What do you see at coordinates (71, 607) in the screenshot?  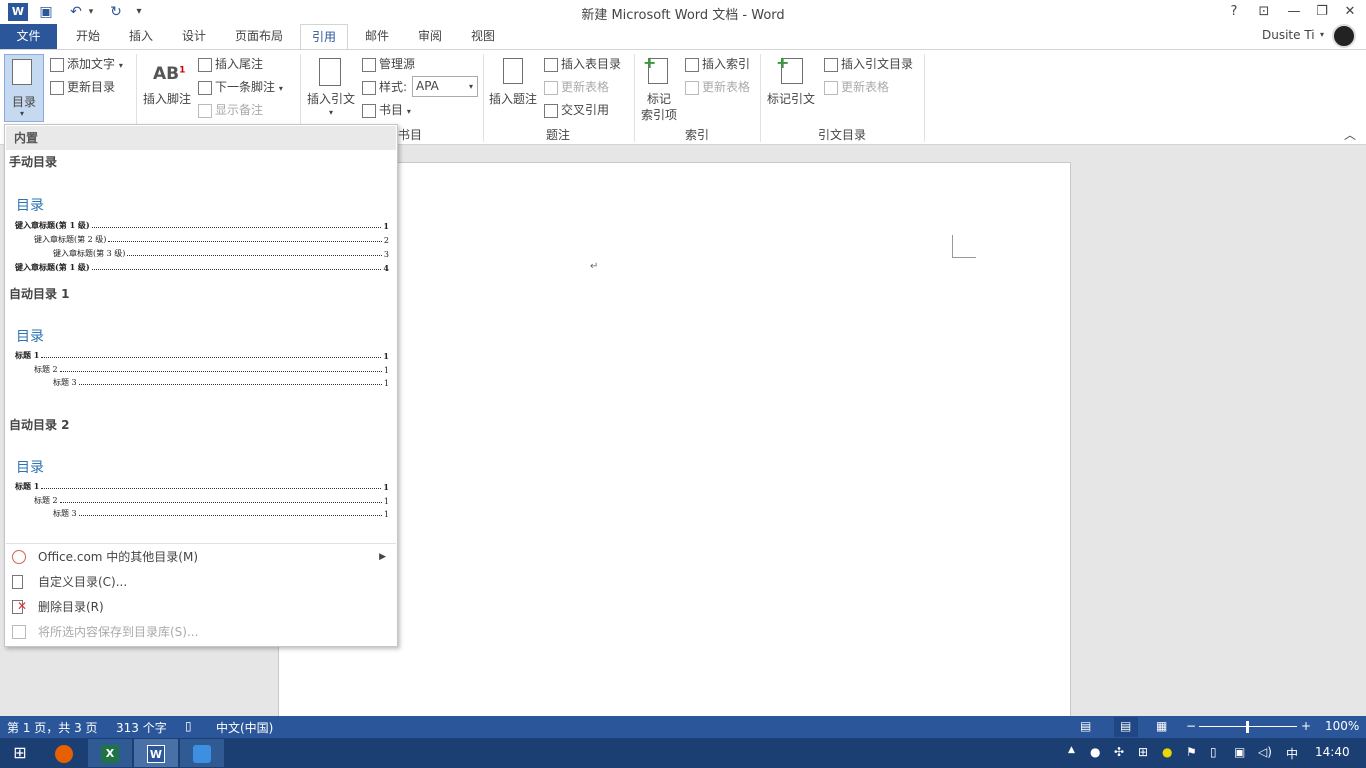 I see `menu-item-label: 删除目录(R)` at bounding box center [71, 607].